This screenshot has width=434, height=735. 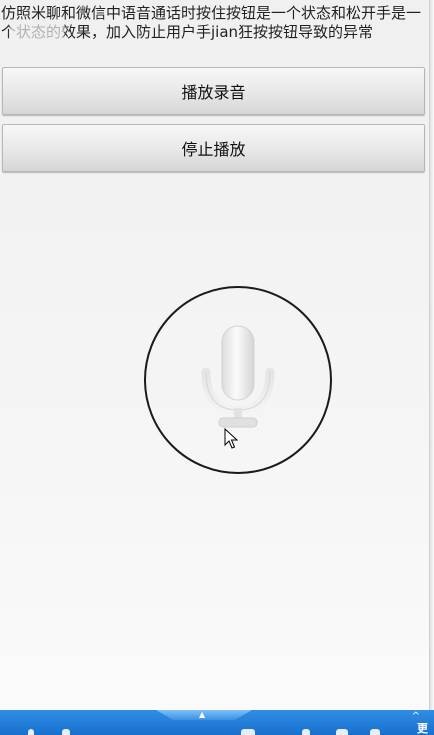 I want to click on caret-up-icon: ▲, so click(x=202, y=715).